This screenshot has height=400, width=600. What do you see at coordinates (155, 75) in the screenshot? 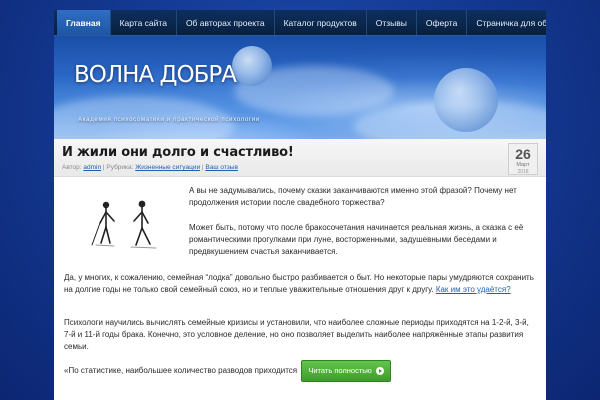
I see `site-title: ВОЛНА ДОБРА` at bounding box center [155, 75].